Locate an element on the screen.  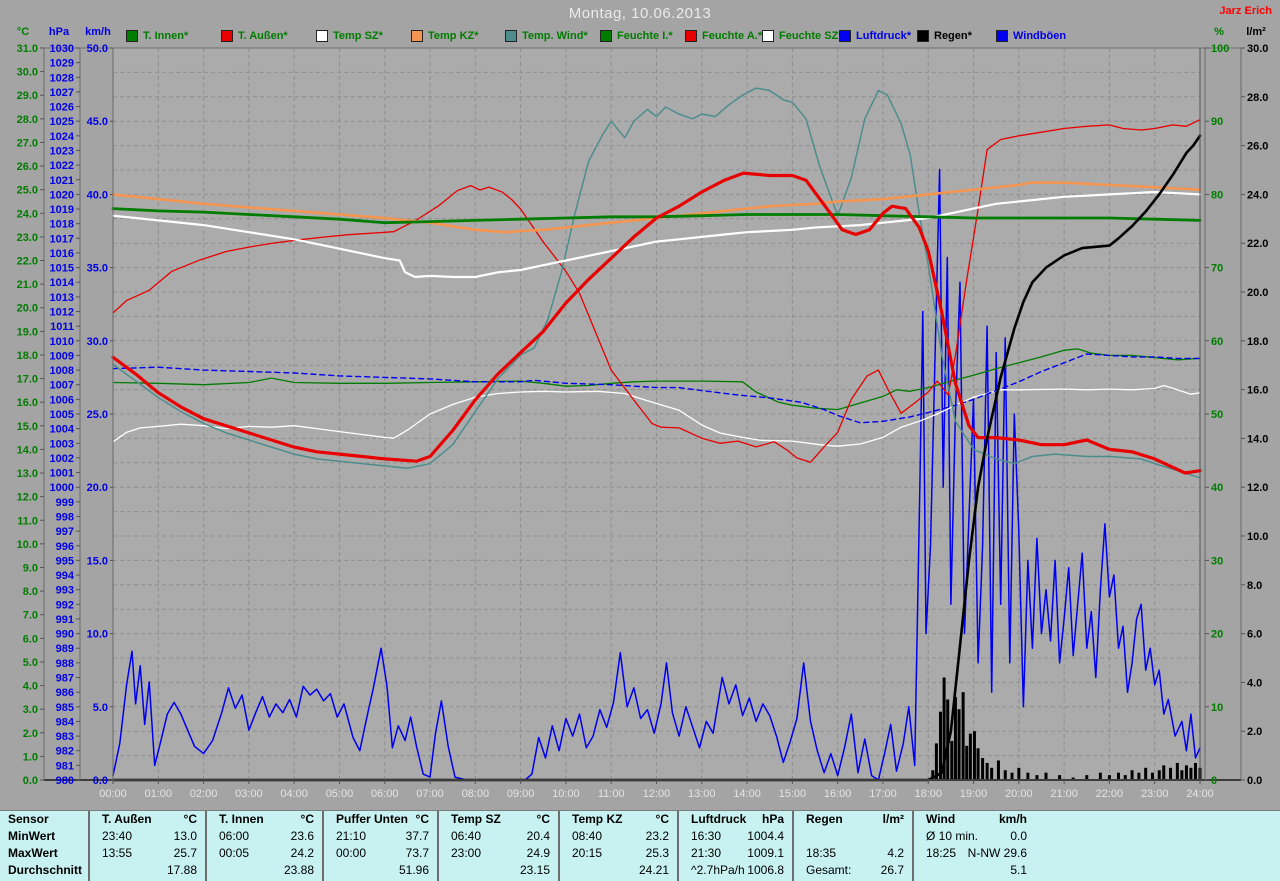
axis-tick-label: 1006 is located at coordinates (62, 400).